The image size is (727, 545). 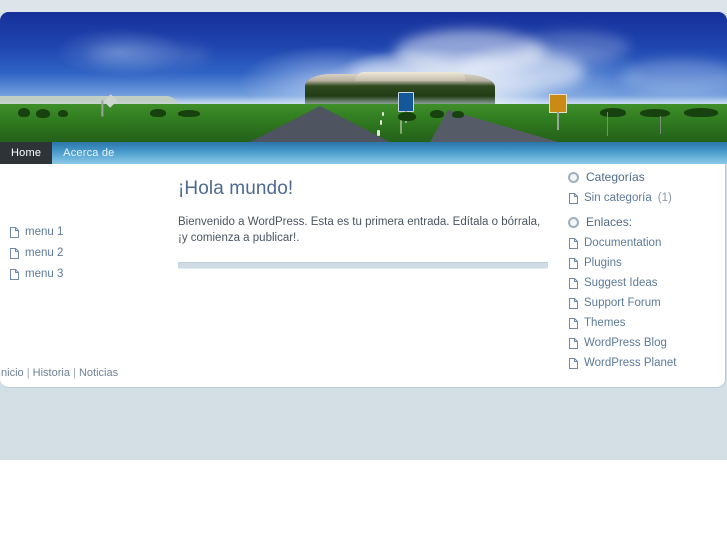 What do you see at coordinates (664, 198) in the screenshot?
I see `category-count: (1)` at bounding box center [664, 198].